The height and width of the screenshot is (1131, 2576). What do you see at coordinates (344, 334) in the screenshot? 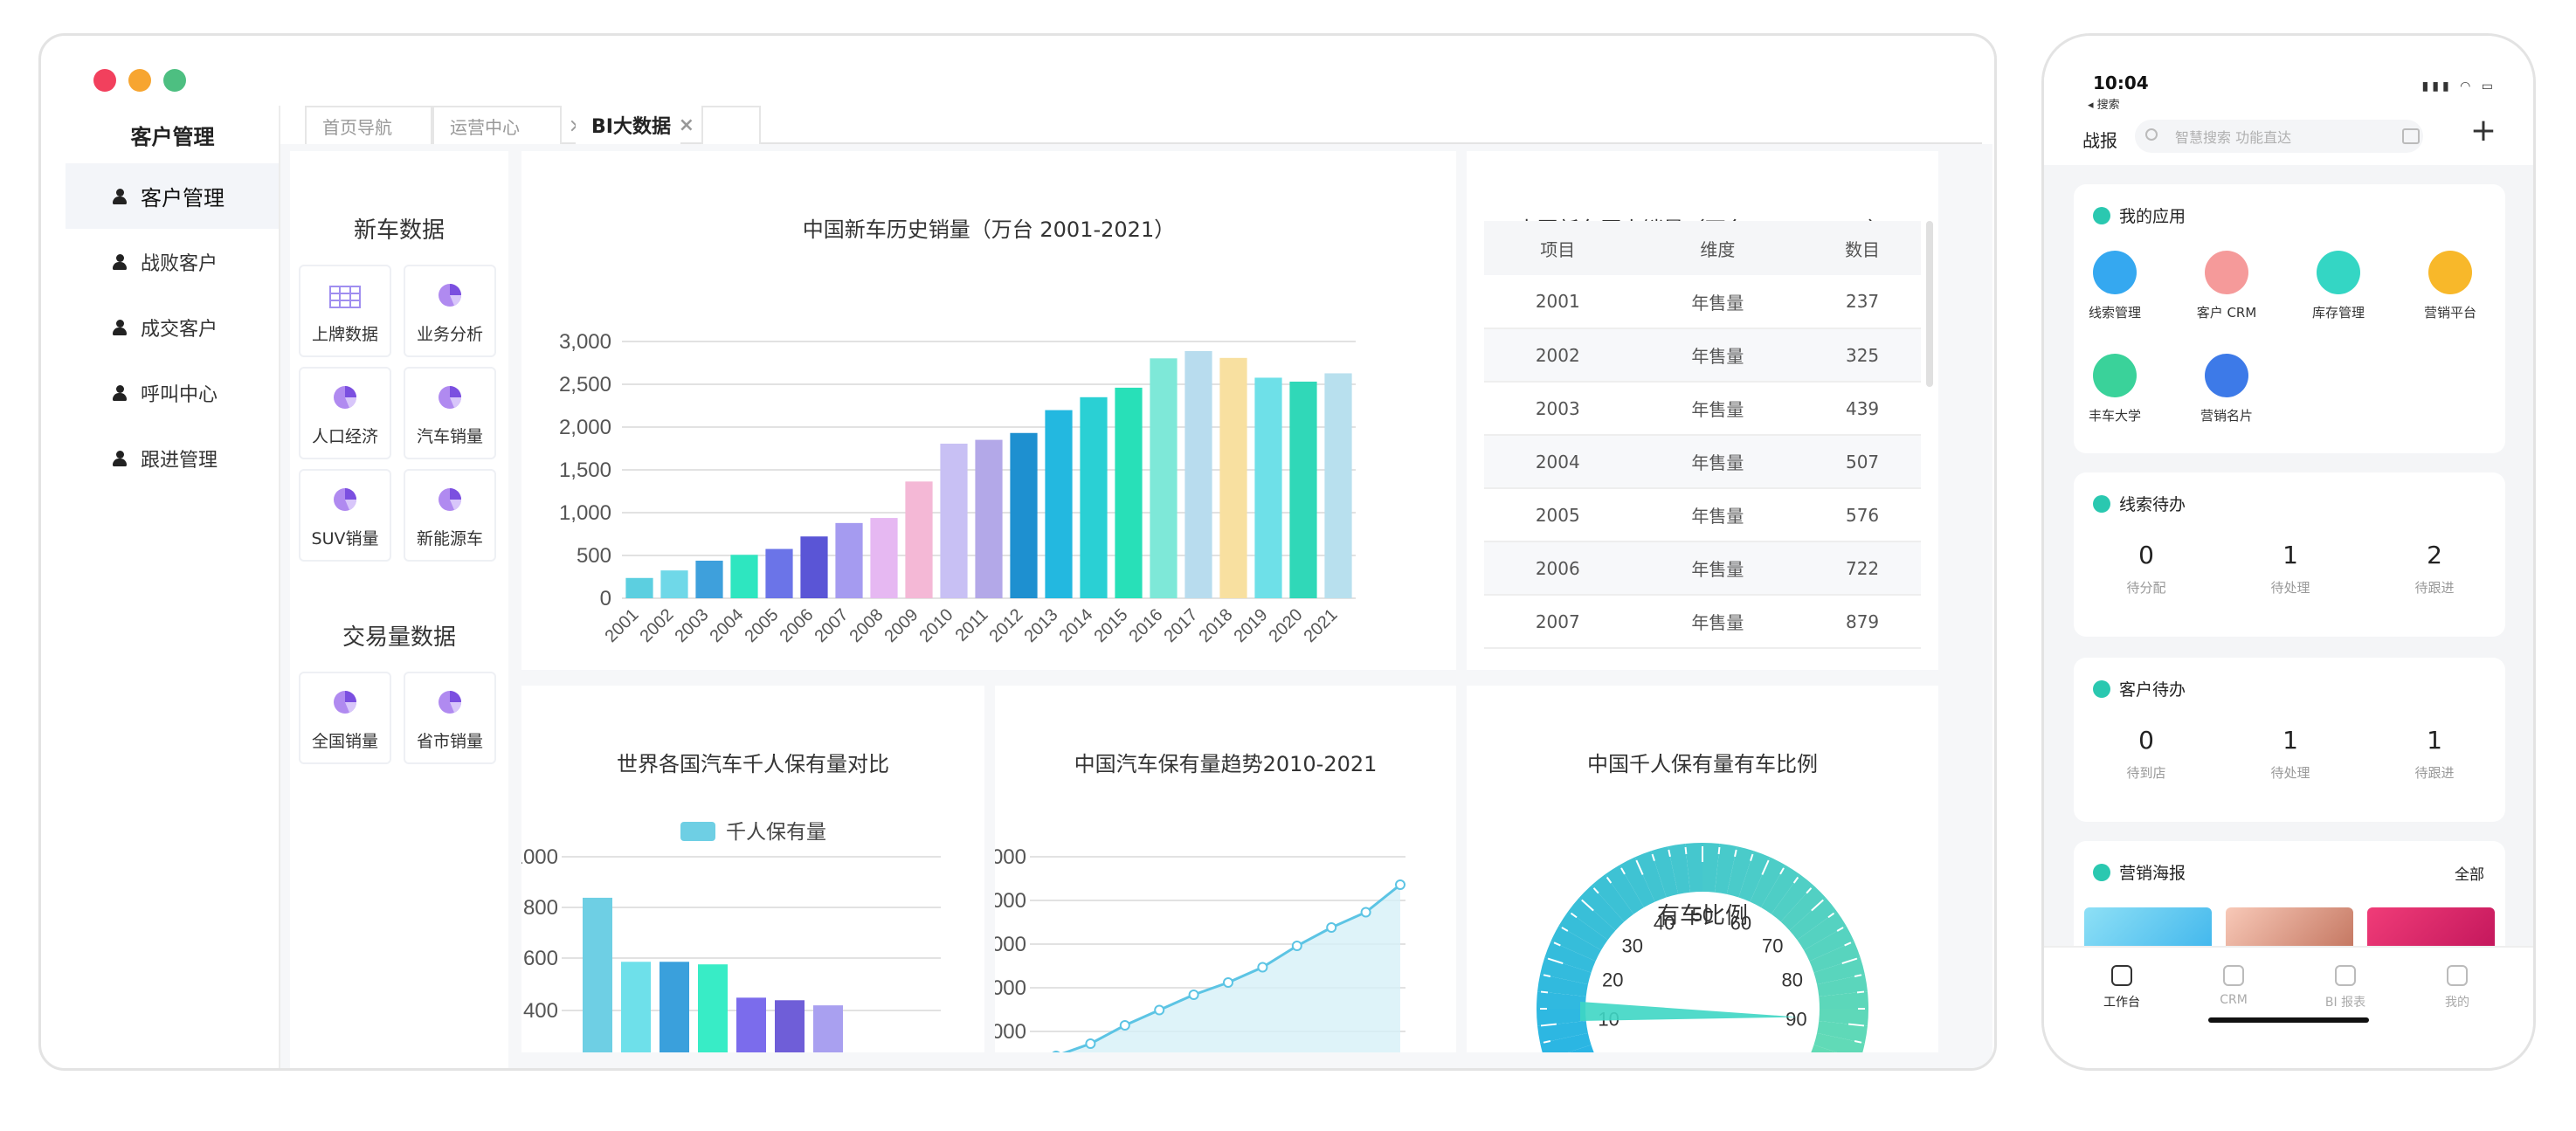
I see `category-tile-label: 上牌数据` at bounding box center [344, 334].